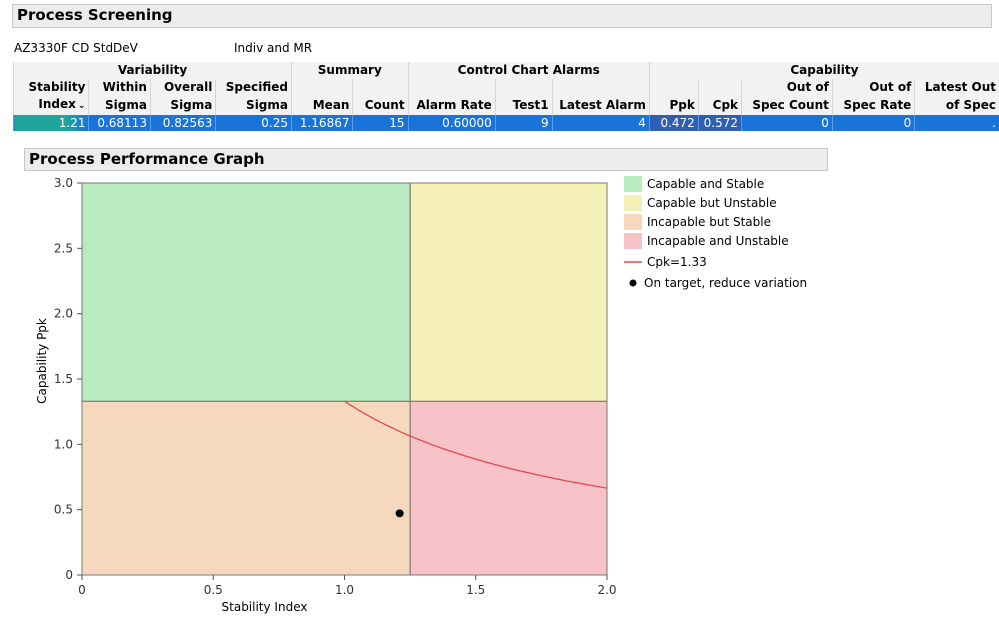 This screenshot has height=632, width=999. I want to click on cell-count: 15, so click(380, 123).